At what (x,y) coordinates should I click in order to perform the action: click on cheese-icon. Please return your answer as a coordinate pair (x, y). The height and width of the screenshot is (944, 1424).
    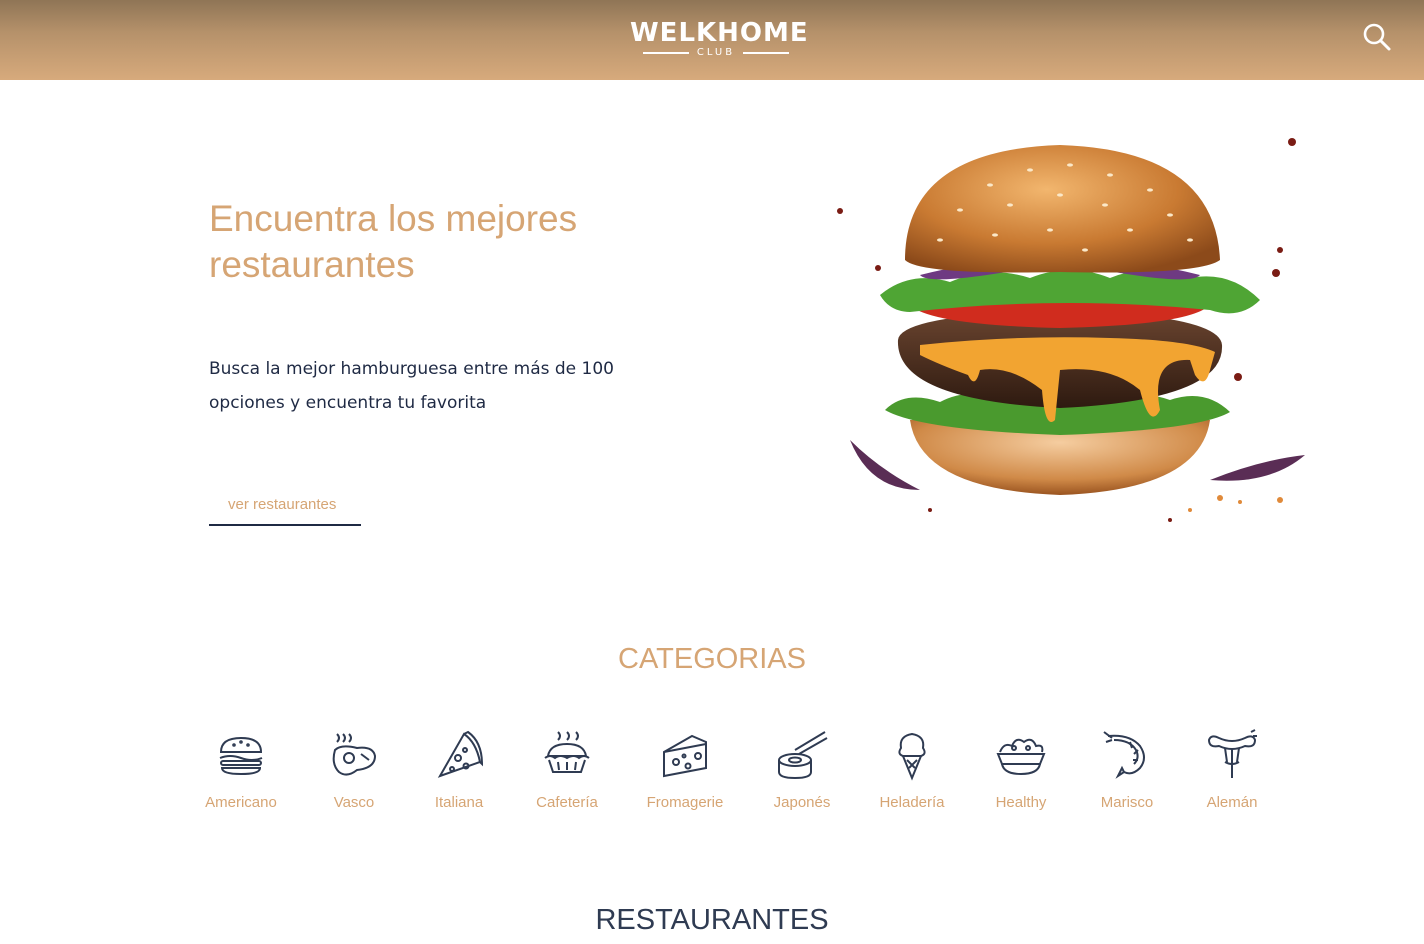
    Looking at the image, I should click on (685, 756).